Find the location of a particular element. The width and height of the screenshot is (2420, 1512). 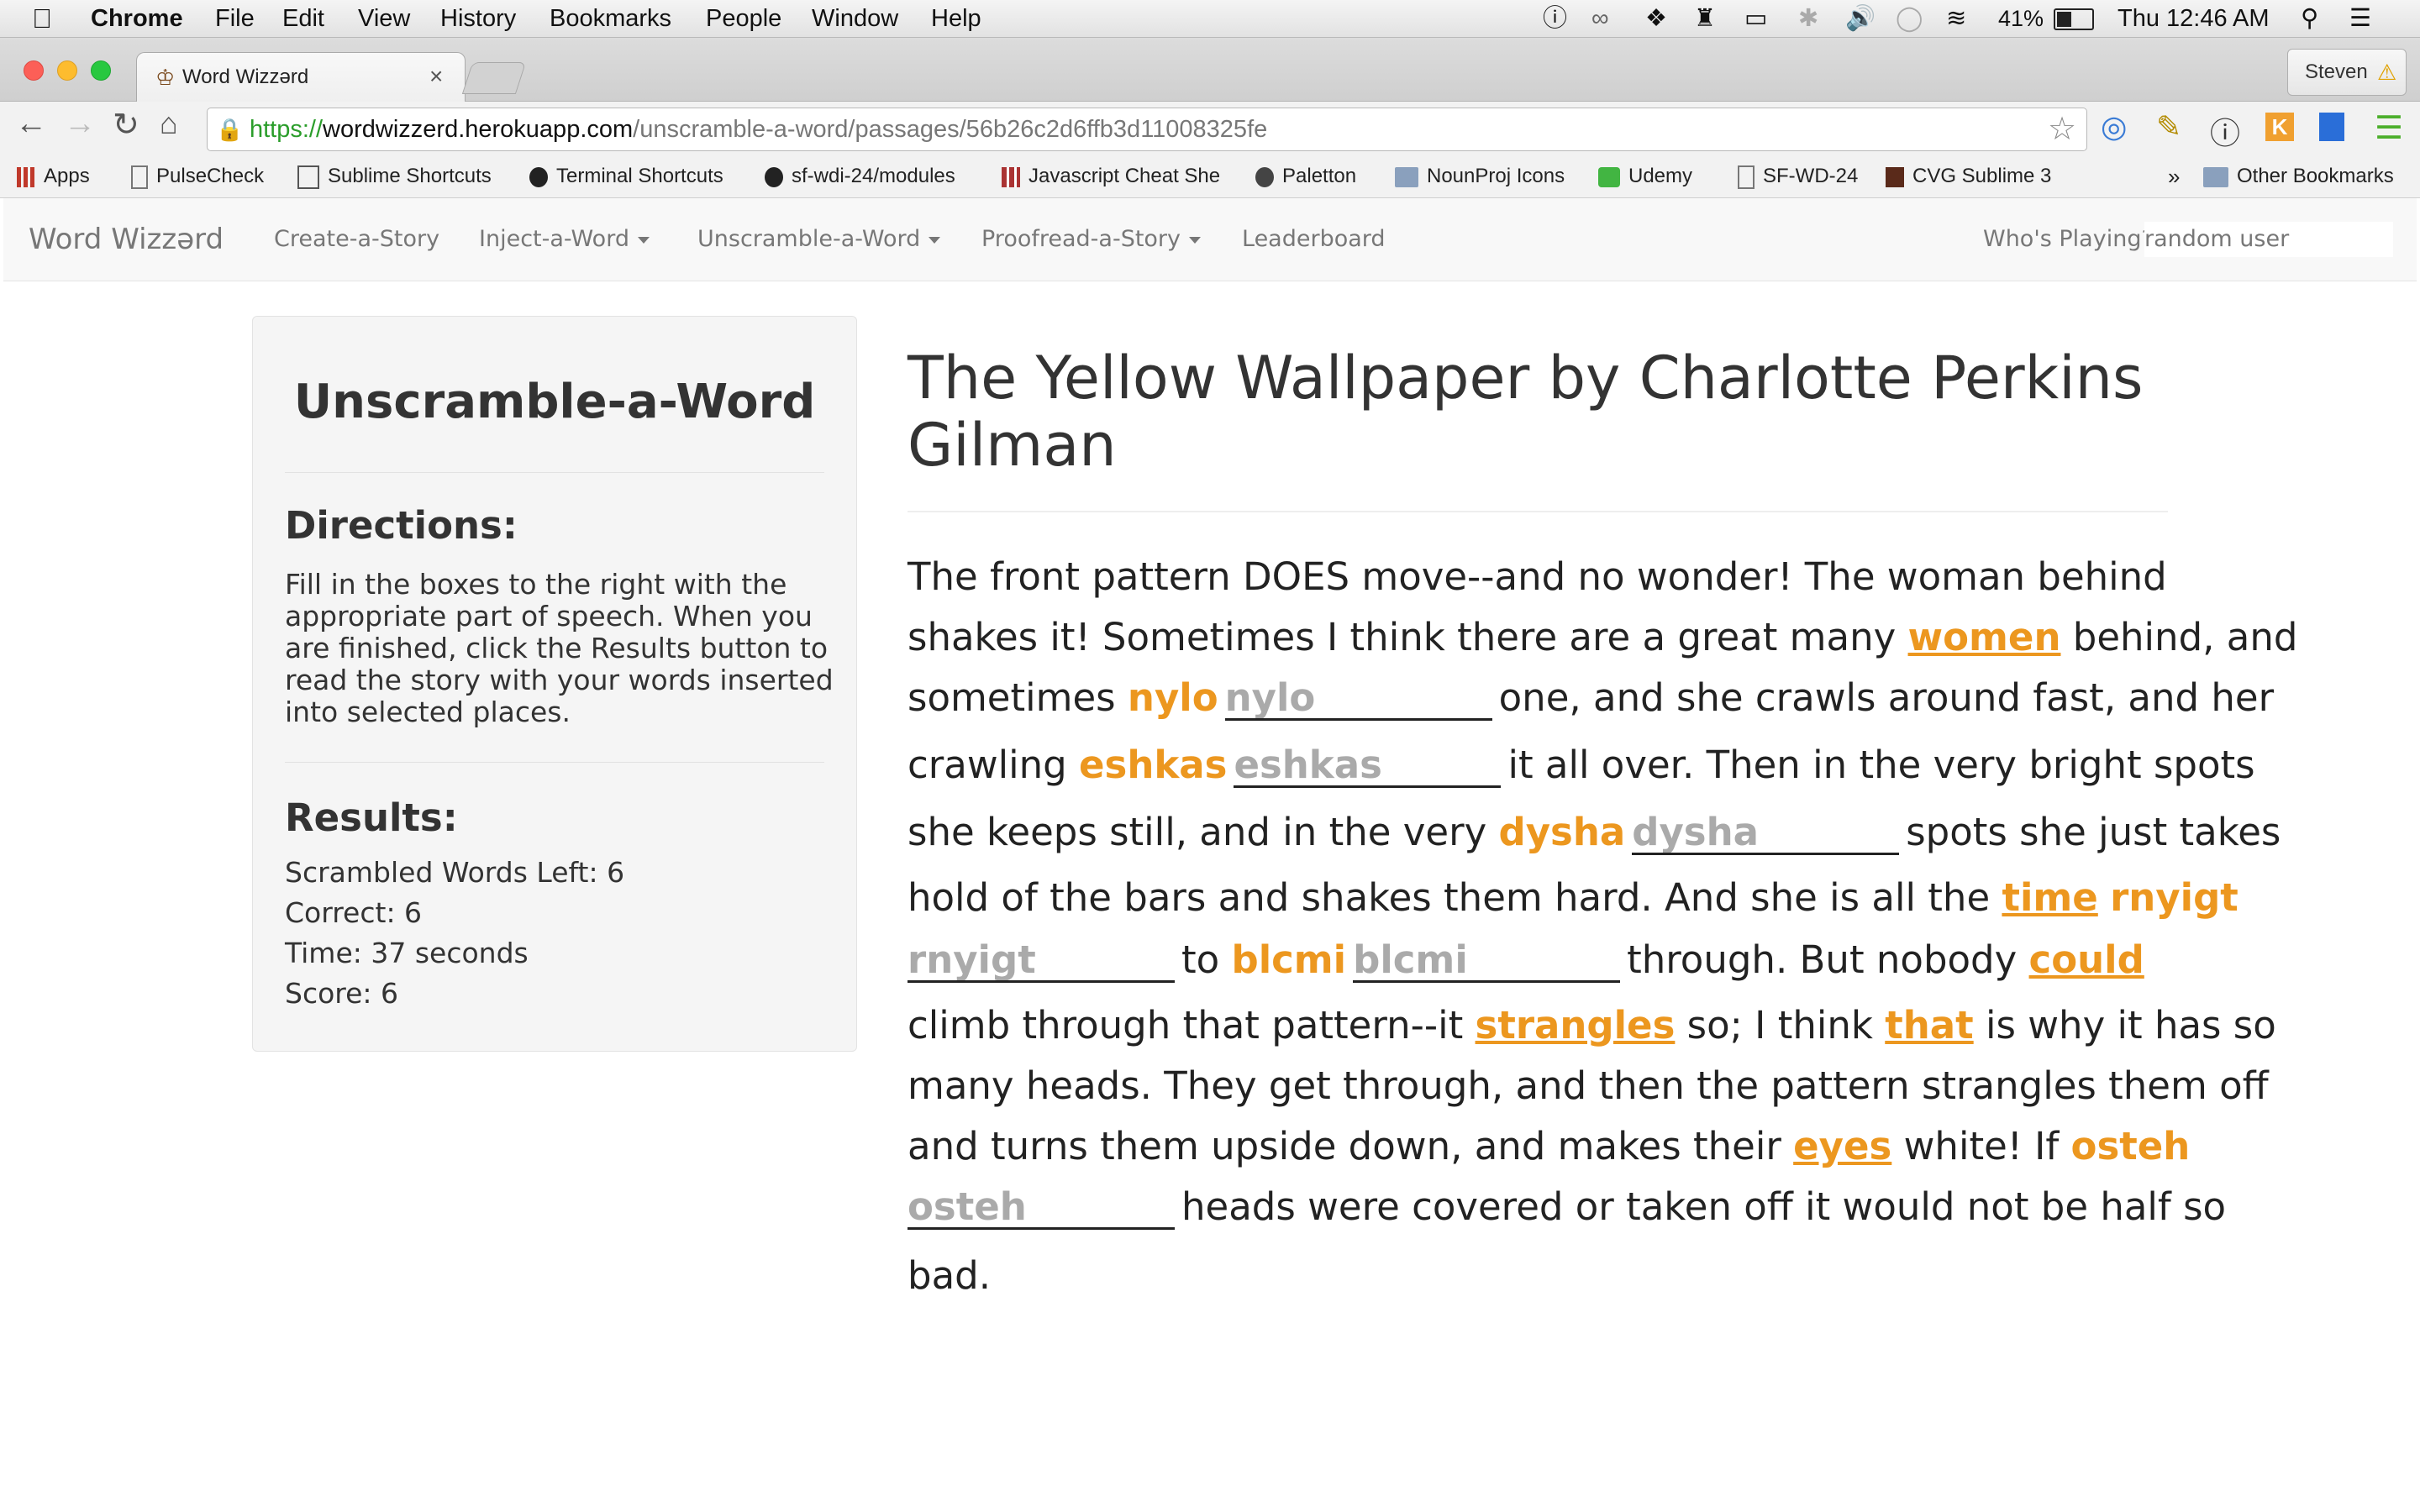

reload-icon: ↻ is located at coordinates (126, 125).